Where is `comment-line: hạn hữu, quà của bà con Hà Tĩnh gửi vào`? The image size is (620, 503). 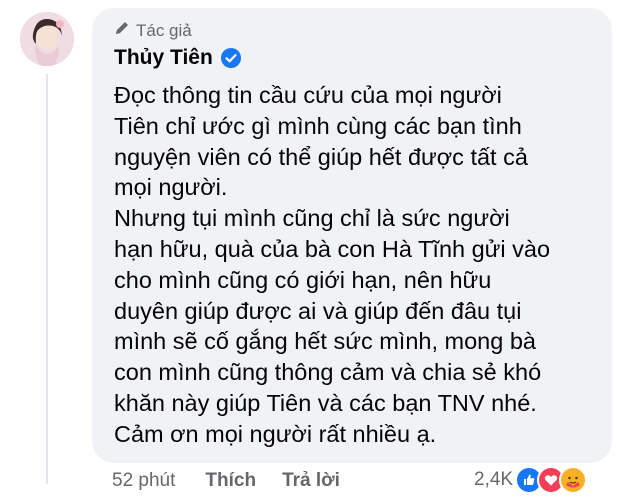
comment-line: hạn hữu, quà của bà con Hà Tĩnh gửi vào is located at coordinates (332, 248).